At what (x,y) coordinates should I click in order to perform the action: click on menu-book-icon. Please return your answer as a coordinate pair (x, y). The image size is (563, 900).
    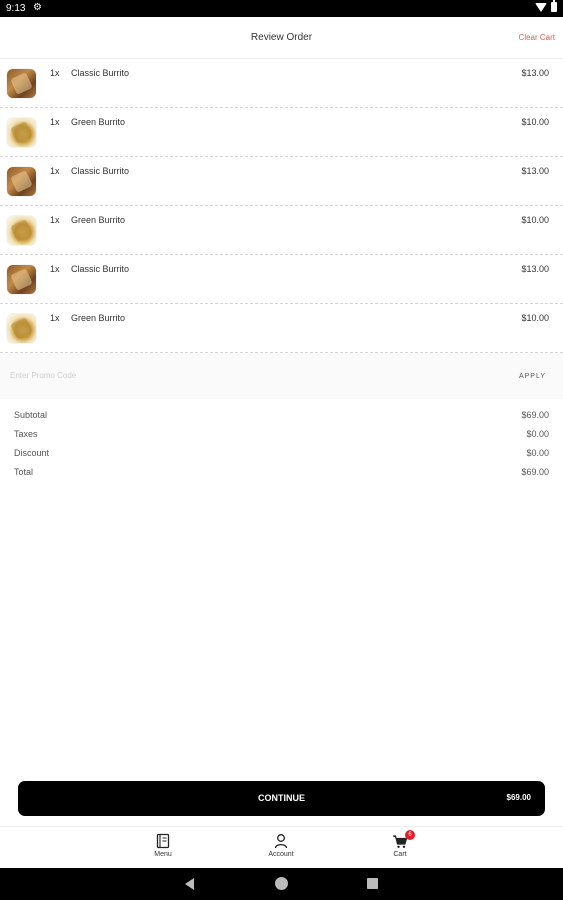
    Looking at the image, I should click on (163, 841).